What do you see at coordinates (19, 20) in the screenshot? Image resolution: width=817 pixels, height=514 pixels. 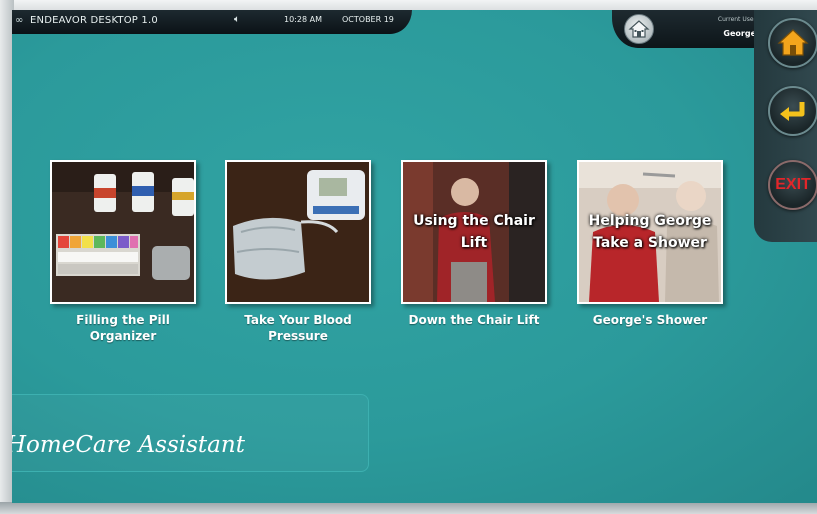 I see `link-icon: ∞` at bounding box center [19, 20].